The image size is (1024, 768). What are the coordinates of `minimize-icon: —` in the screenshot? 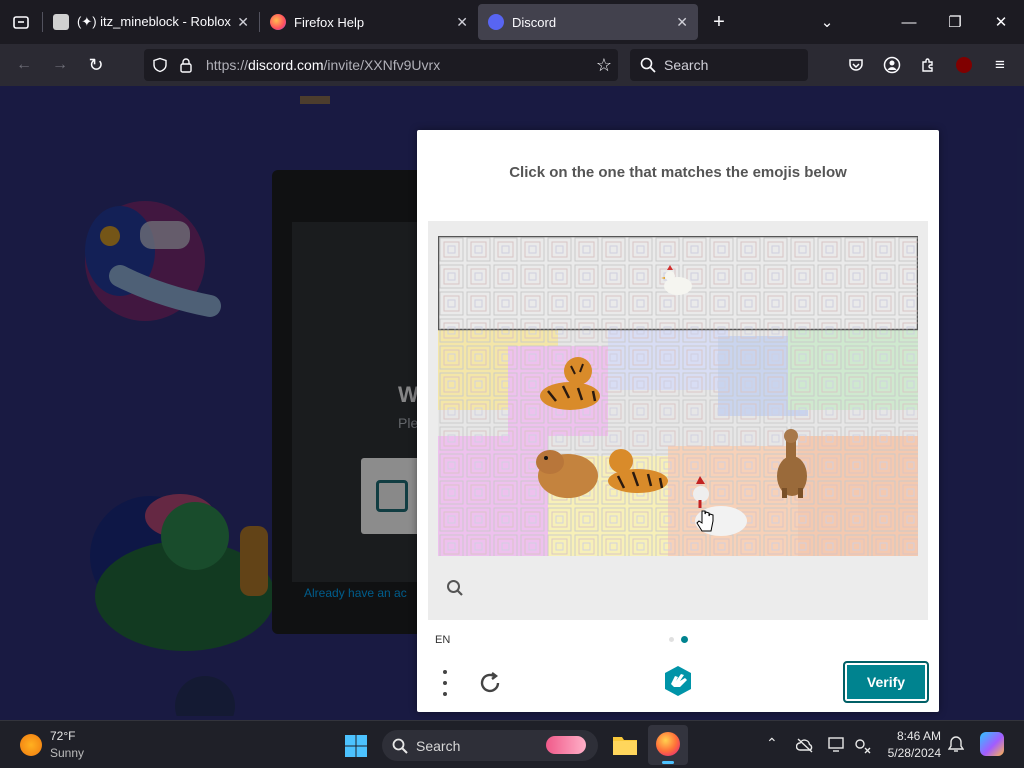 It's located at (909, 22).